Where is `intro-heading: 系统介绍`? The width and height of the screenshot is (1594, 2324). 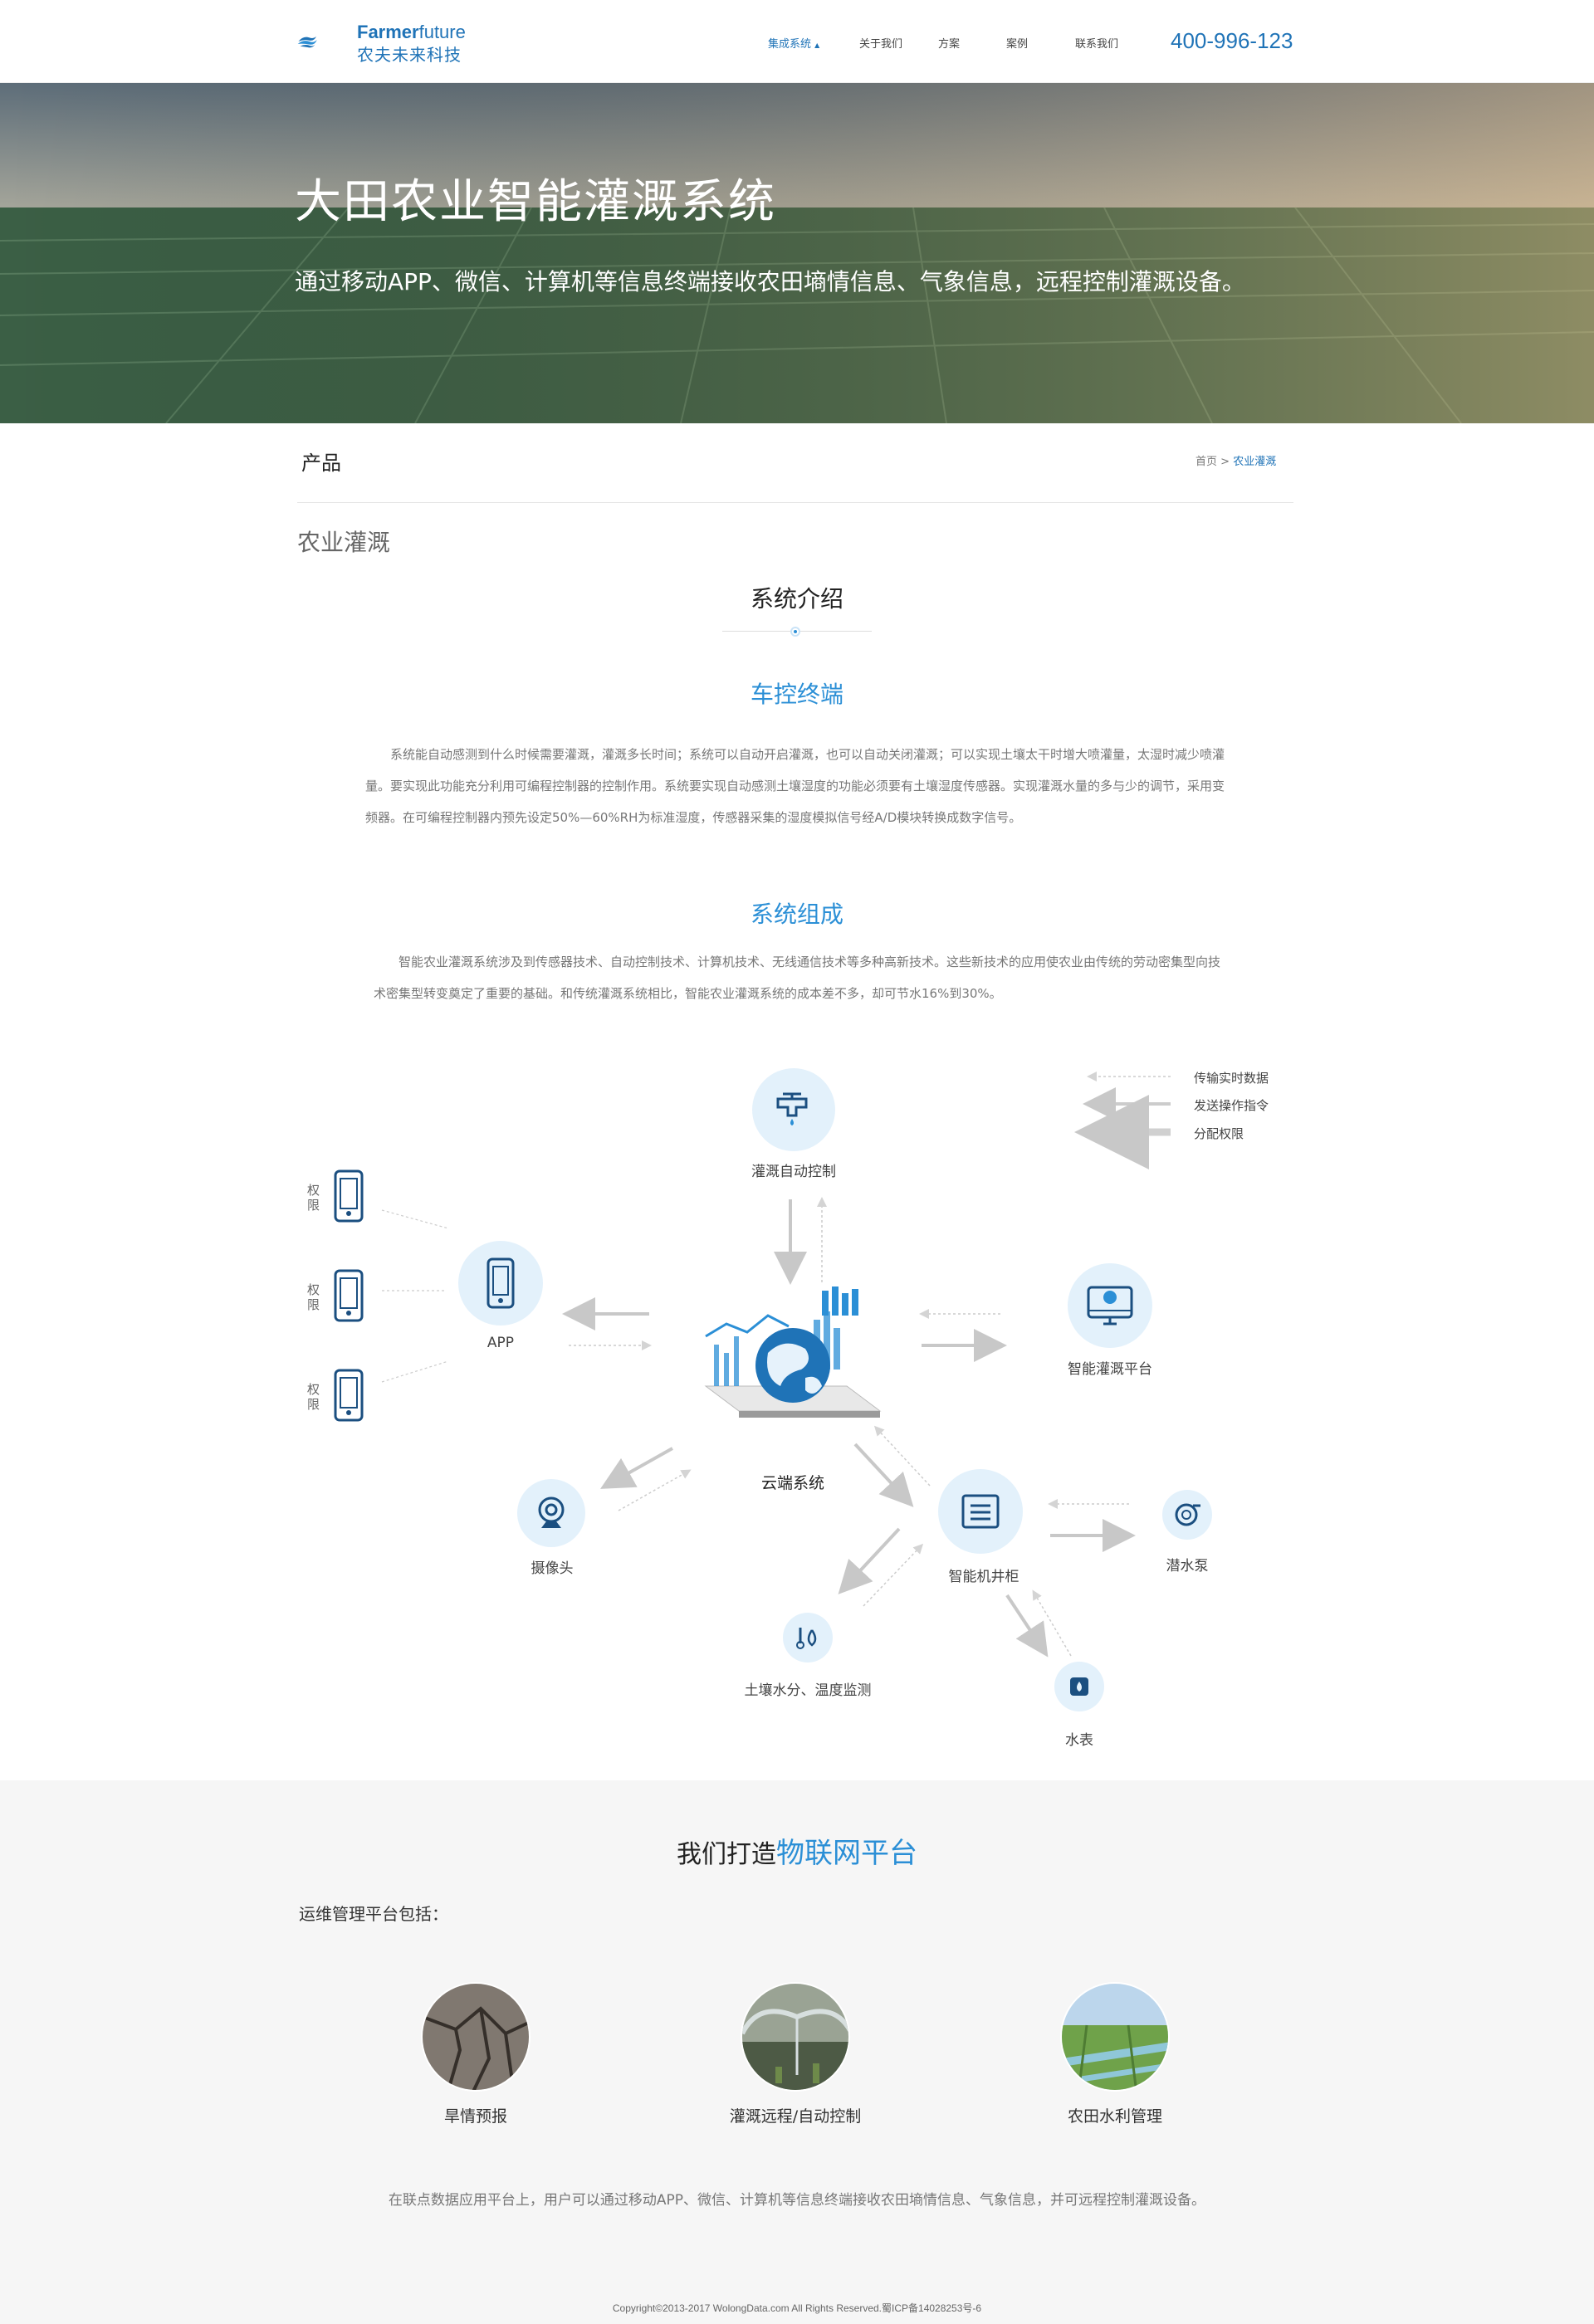 intro-heading: 系统介绍 is located at coordinates (796, 599).